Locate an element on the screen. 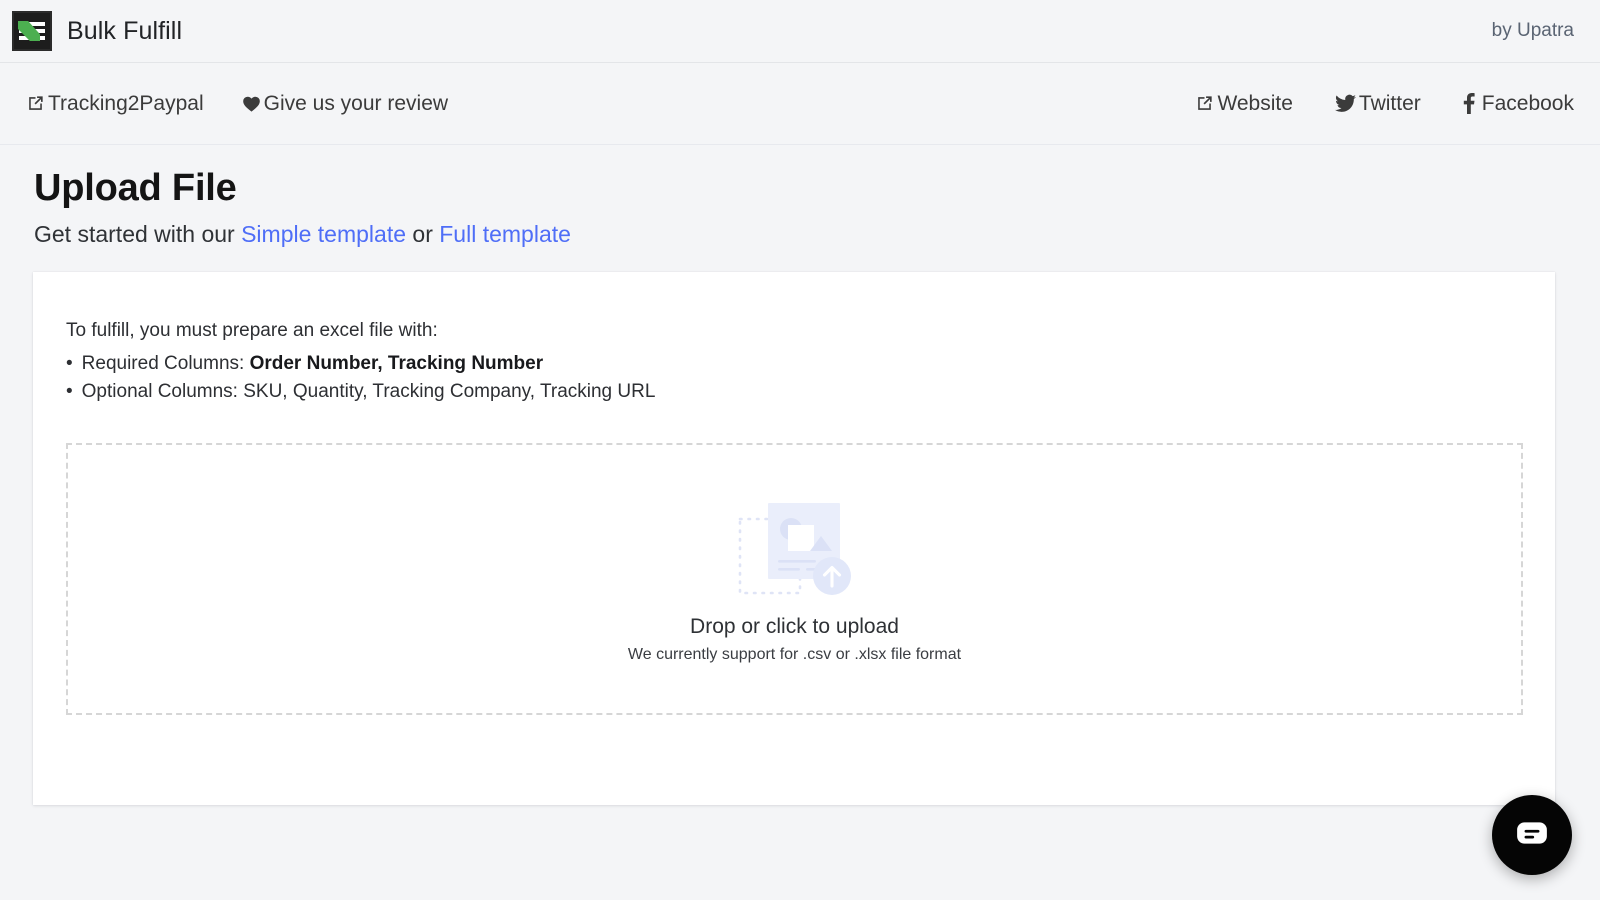 This screenshot has width=1600, height=900. brand: Bulk Fulfill is located at coordinates (97, 31).